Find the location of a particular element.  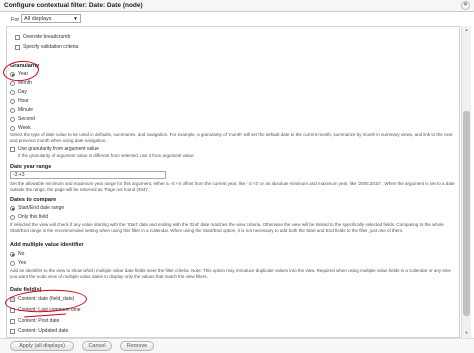

granularity-heading: Granularity is located at coordinates (25, 66).